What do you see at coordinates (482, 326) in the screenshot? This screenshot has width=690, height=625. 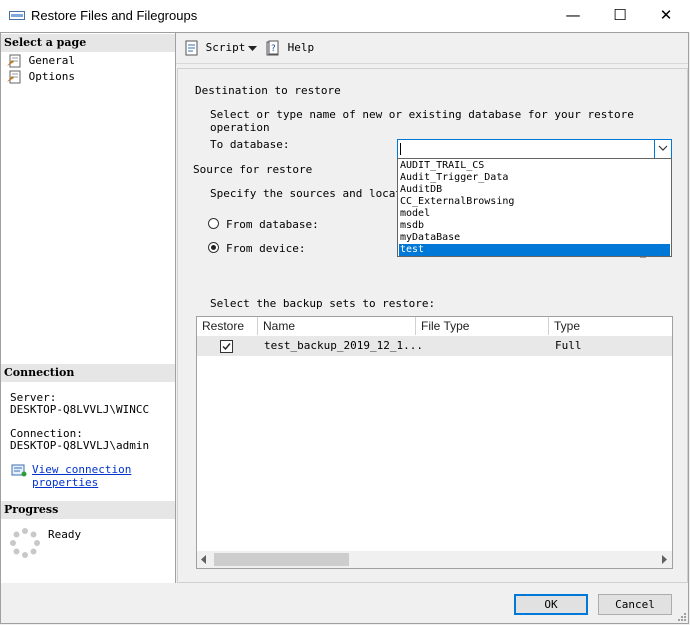 I see `column-header-file-type: File Type` at bounding box center [482, 326].